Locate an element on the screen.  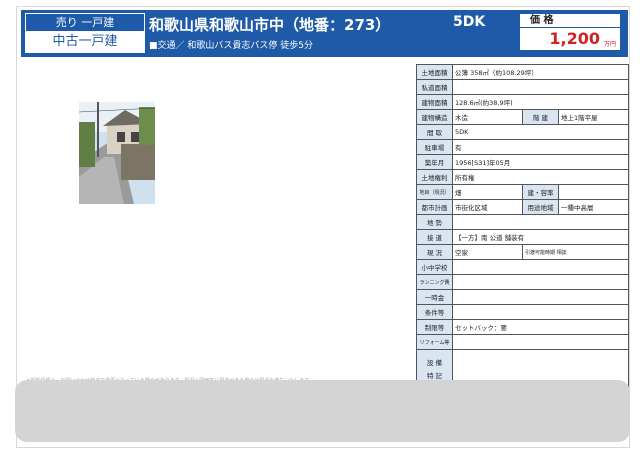
reform-label: リフォーム等 is located at coordinates (434, 342).